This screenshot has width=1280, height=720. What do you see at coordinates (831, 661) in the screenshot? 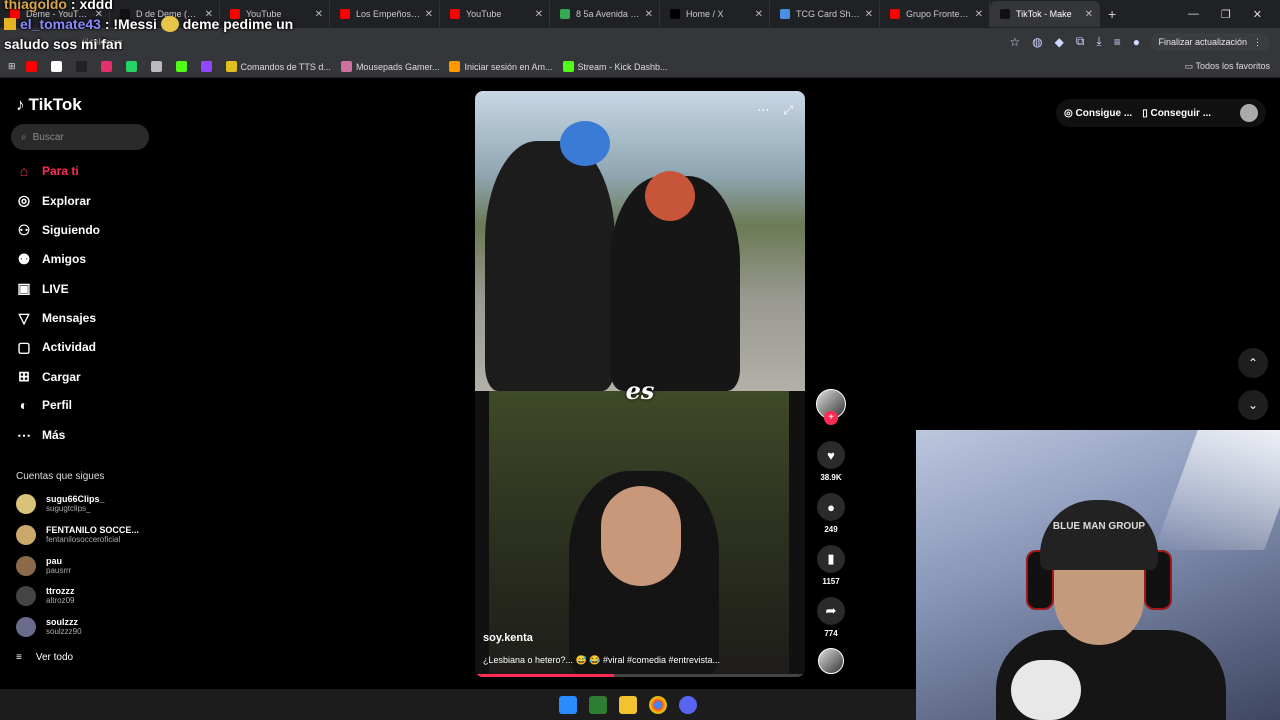
I see `music-disc` at bounding box center [831, 661].